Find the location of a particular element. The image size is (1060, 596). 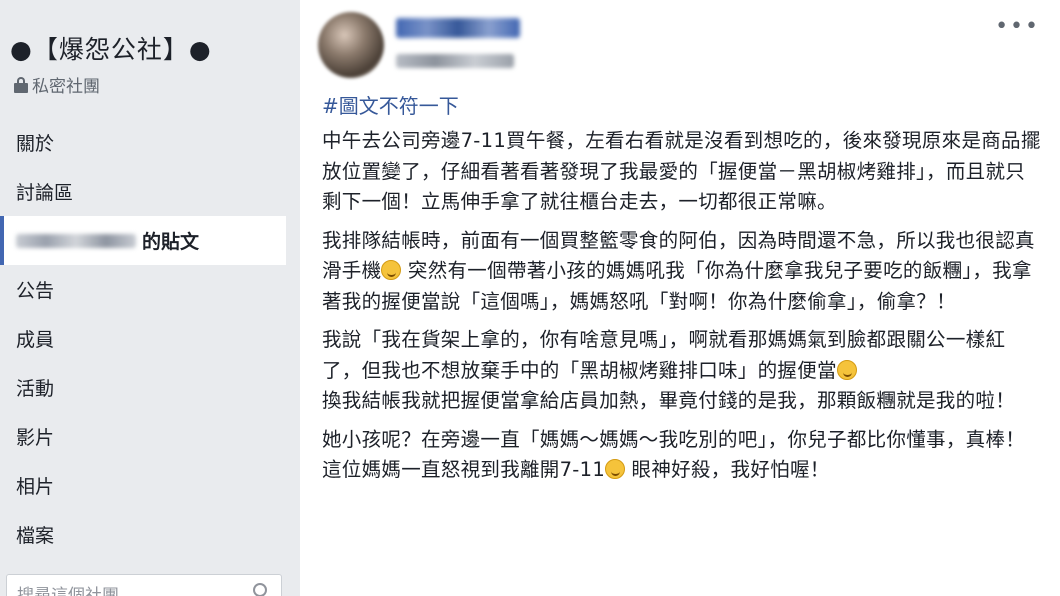

nav-item-files: 檔案 is located at coordinates (150, 534).